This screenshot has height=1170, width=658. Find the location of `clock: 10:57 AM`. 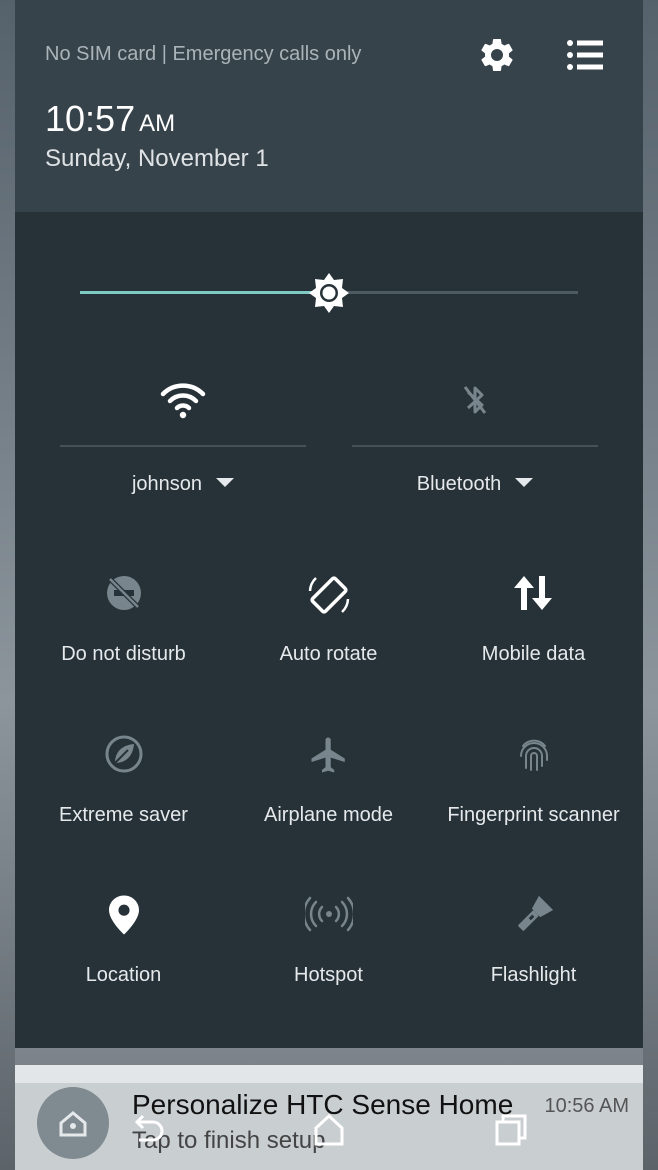

clock: 10:57 AM is located at coordinates (110, 119).